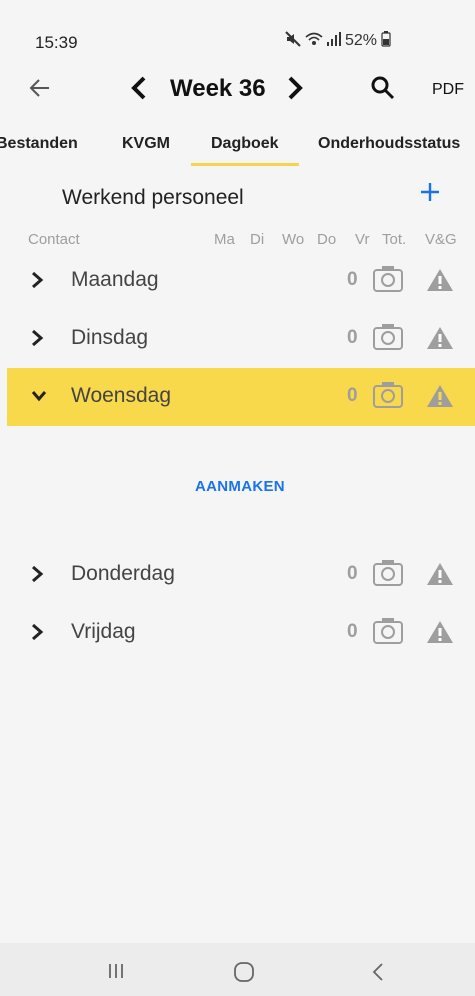  I want to click on previous-week-button, so click(139, 90).